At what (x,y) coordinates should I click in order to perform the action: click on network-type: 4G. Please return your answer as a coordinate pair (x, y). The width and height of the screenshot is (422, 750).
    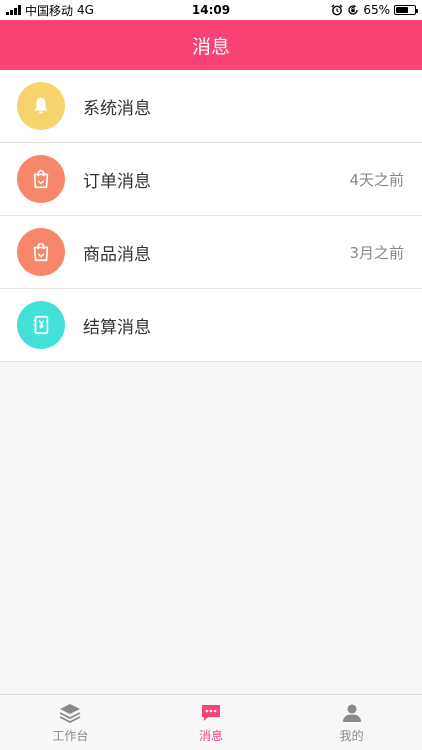
    Looking at the image, I should click on (85, 10).